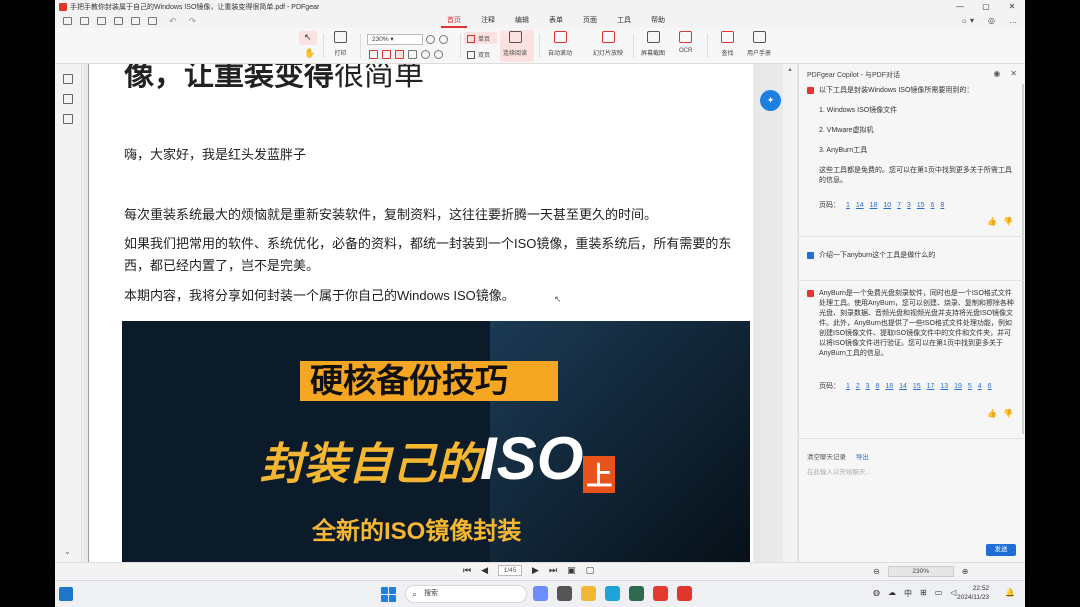  Describe the element at coordinates (660, 593) in the screenshot. I see `wps-icon` at that location.